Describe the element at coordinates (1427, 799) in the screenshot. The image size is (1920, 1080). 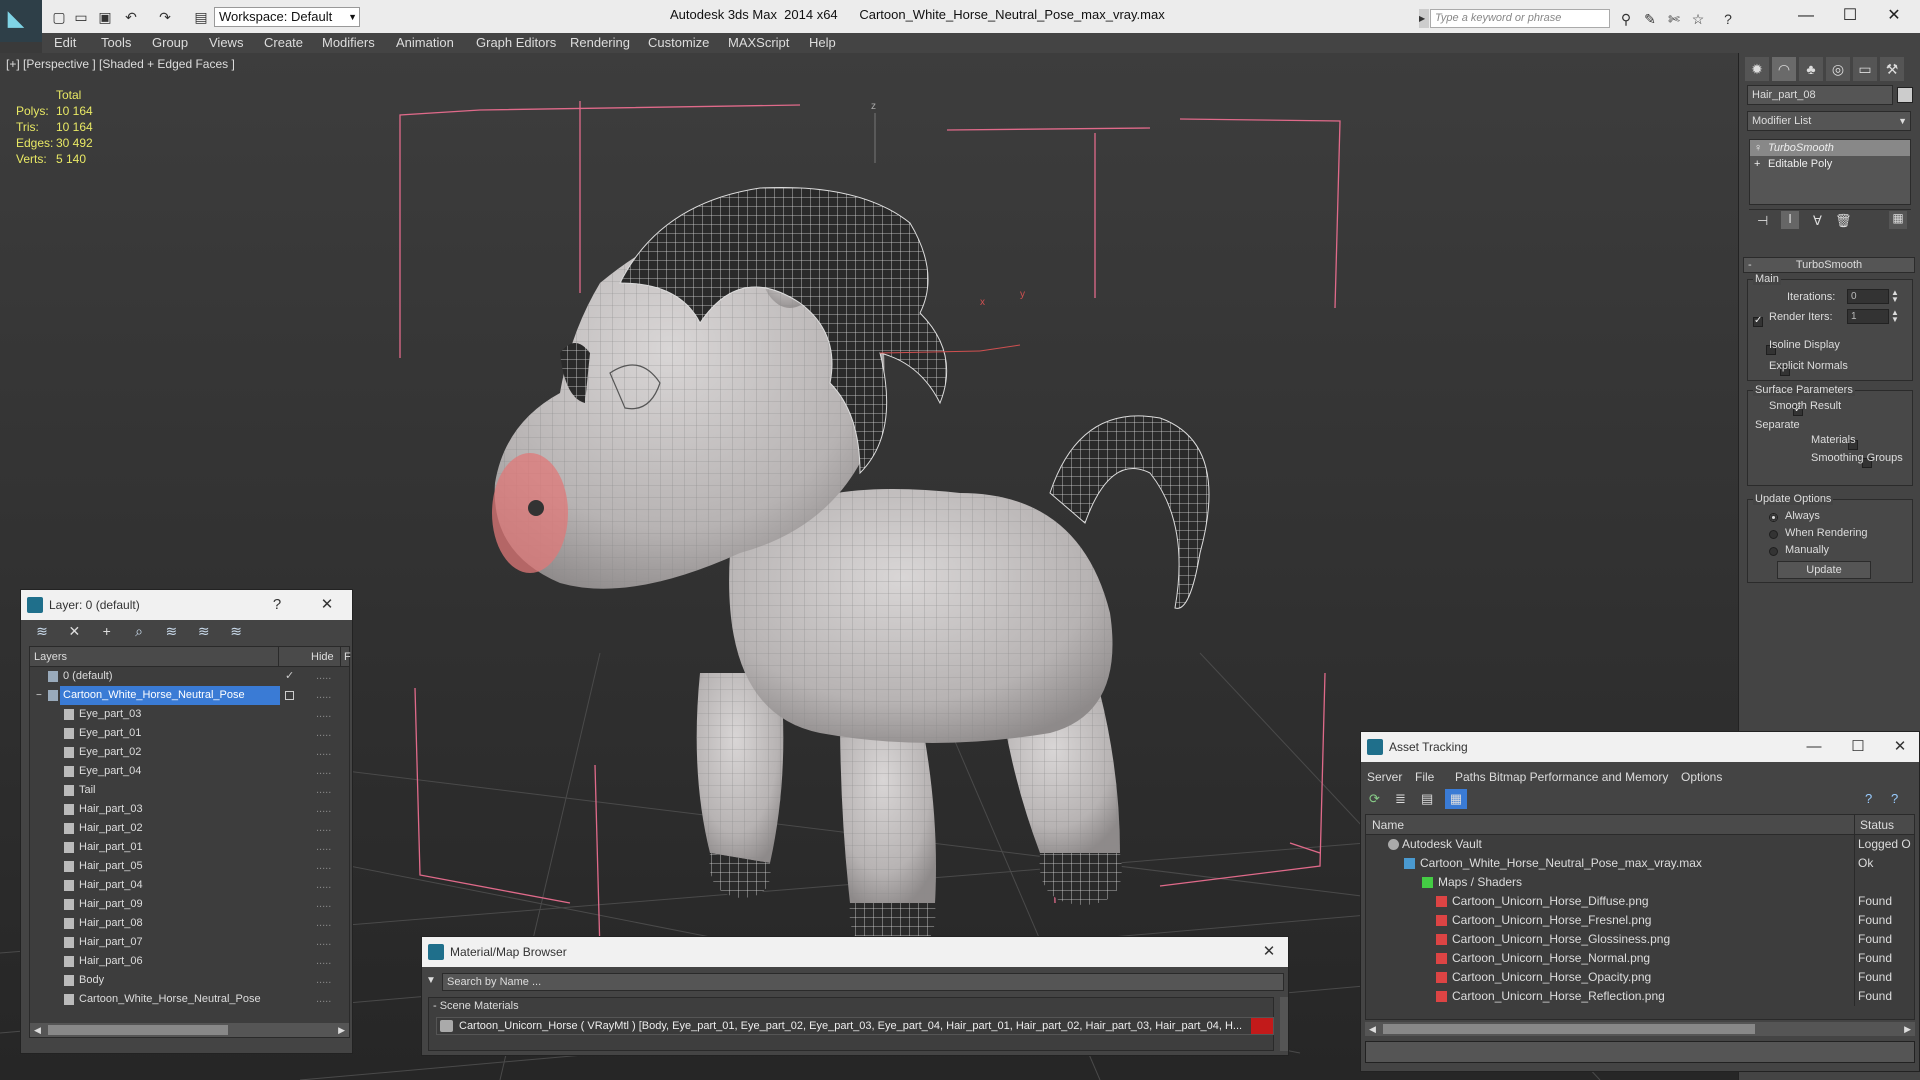
I see `tree-view-icon: ▤` at that location.